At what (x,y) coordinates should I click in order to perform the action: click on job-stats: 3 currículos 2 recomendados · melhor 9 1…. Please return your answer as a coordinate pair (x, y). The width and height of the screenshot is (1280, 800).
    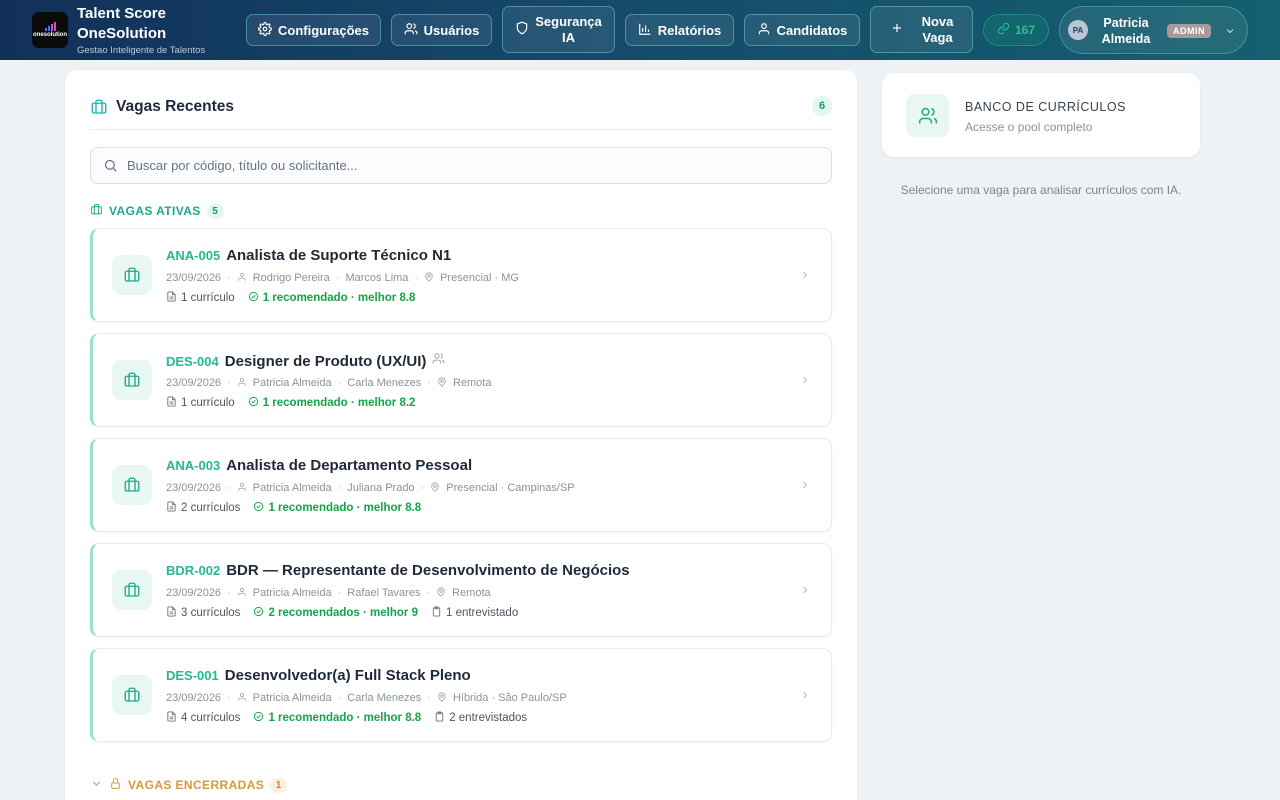
    Looking at the image, I should click on (342, 613).